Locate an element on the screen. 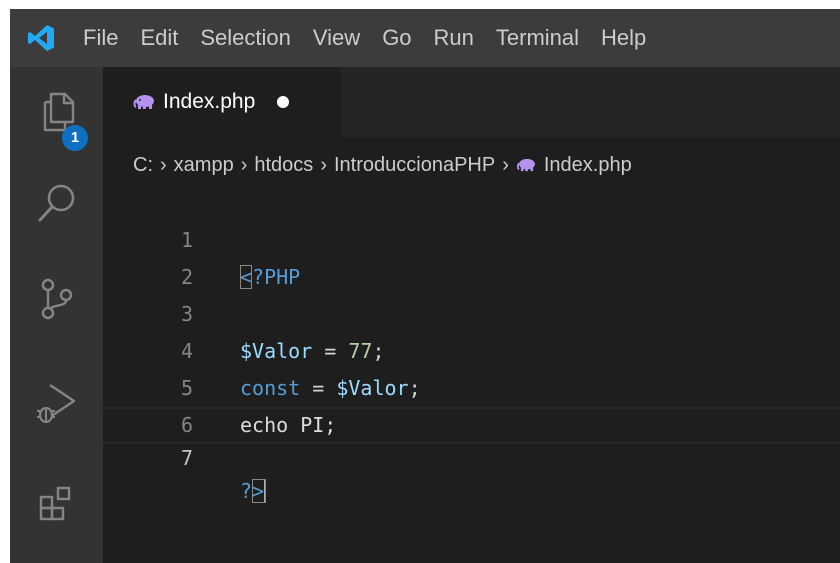 The image size is (840, 563). php-close-bracket: > is located at coordinates (259, 491).